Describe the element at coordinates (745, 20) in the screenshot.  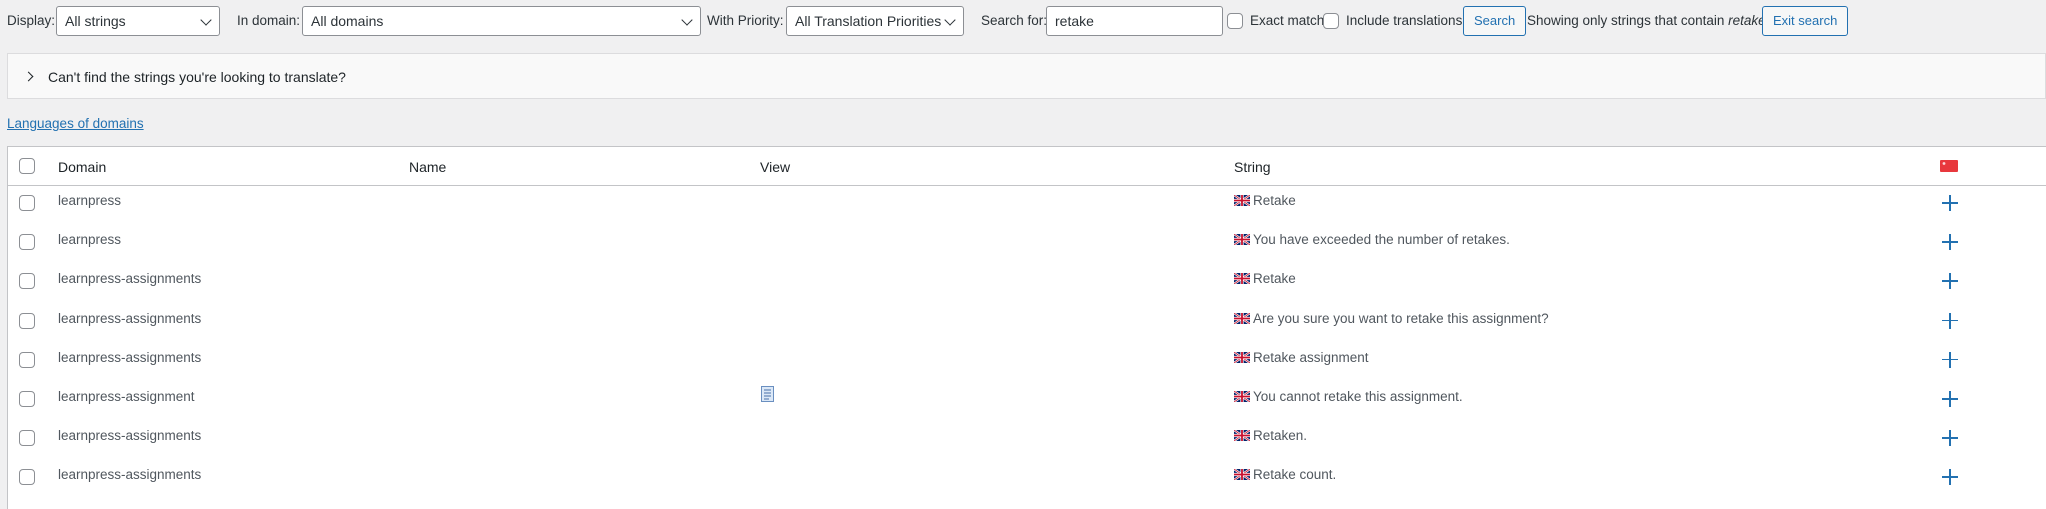
I see `priority-label: With Priority:` at that location.